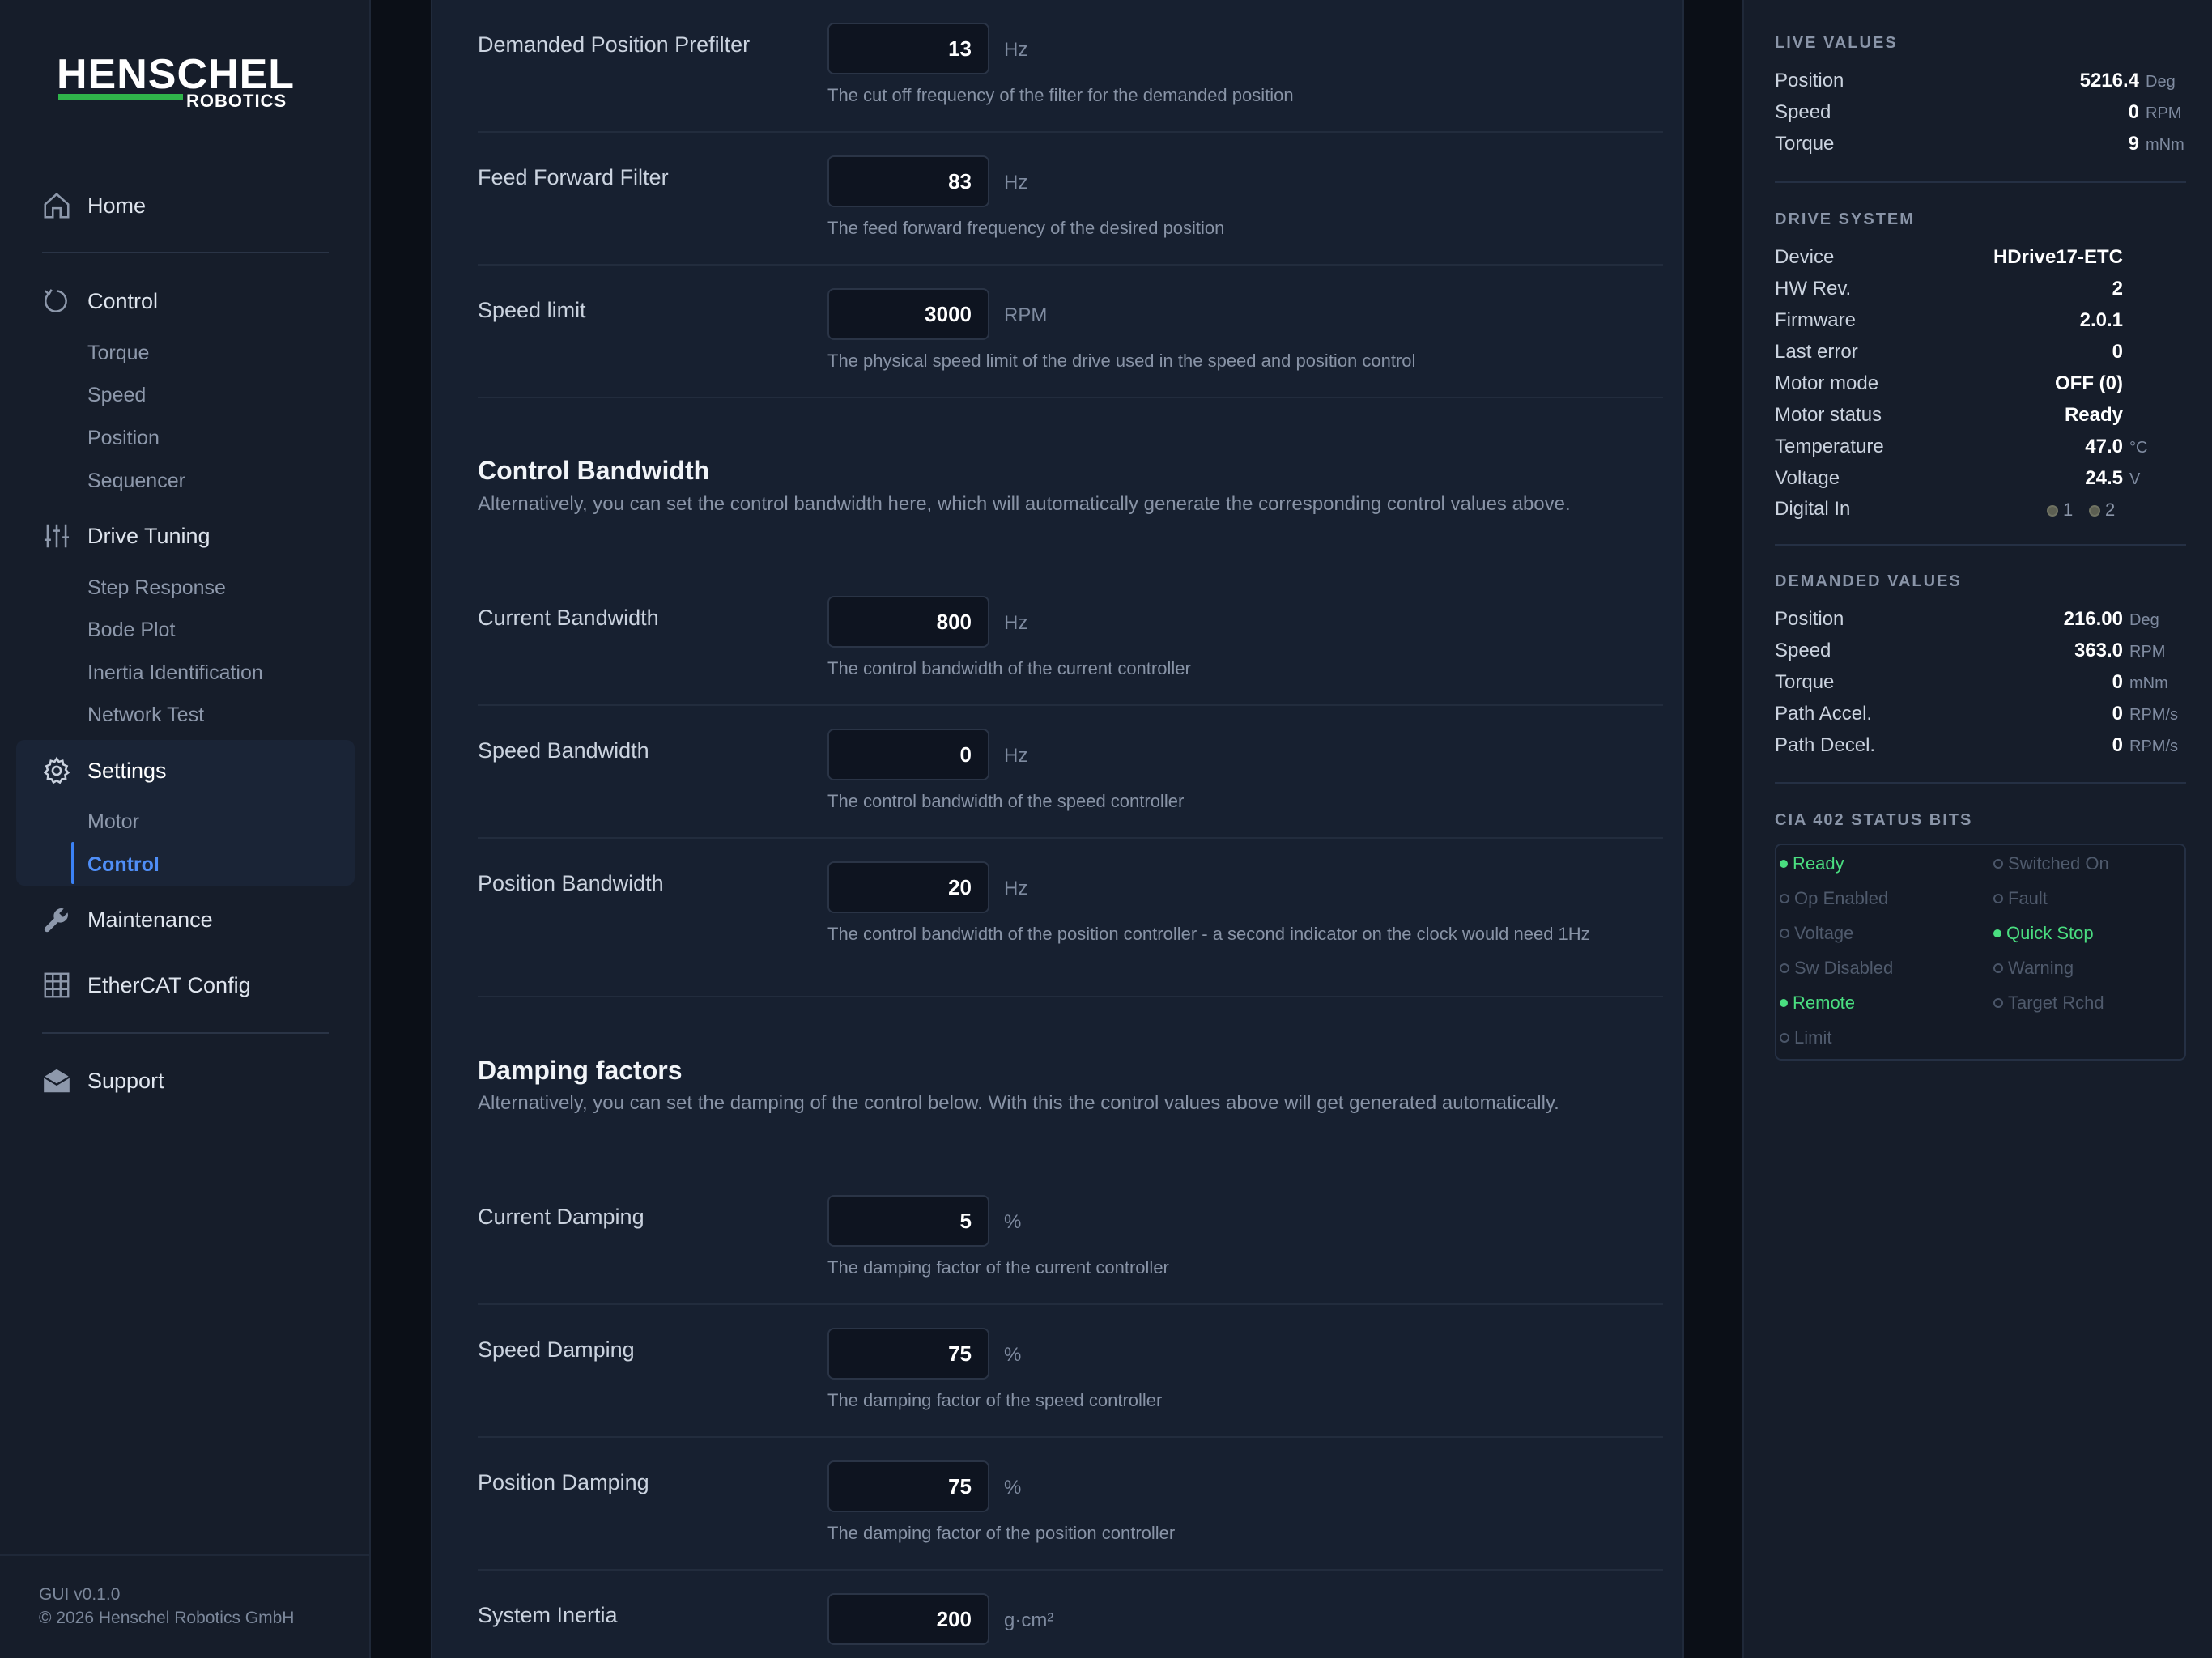  I want to click on demanded-values-heading: DEMANDED VALUES, so click(1869, 581).